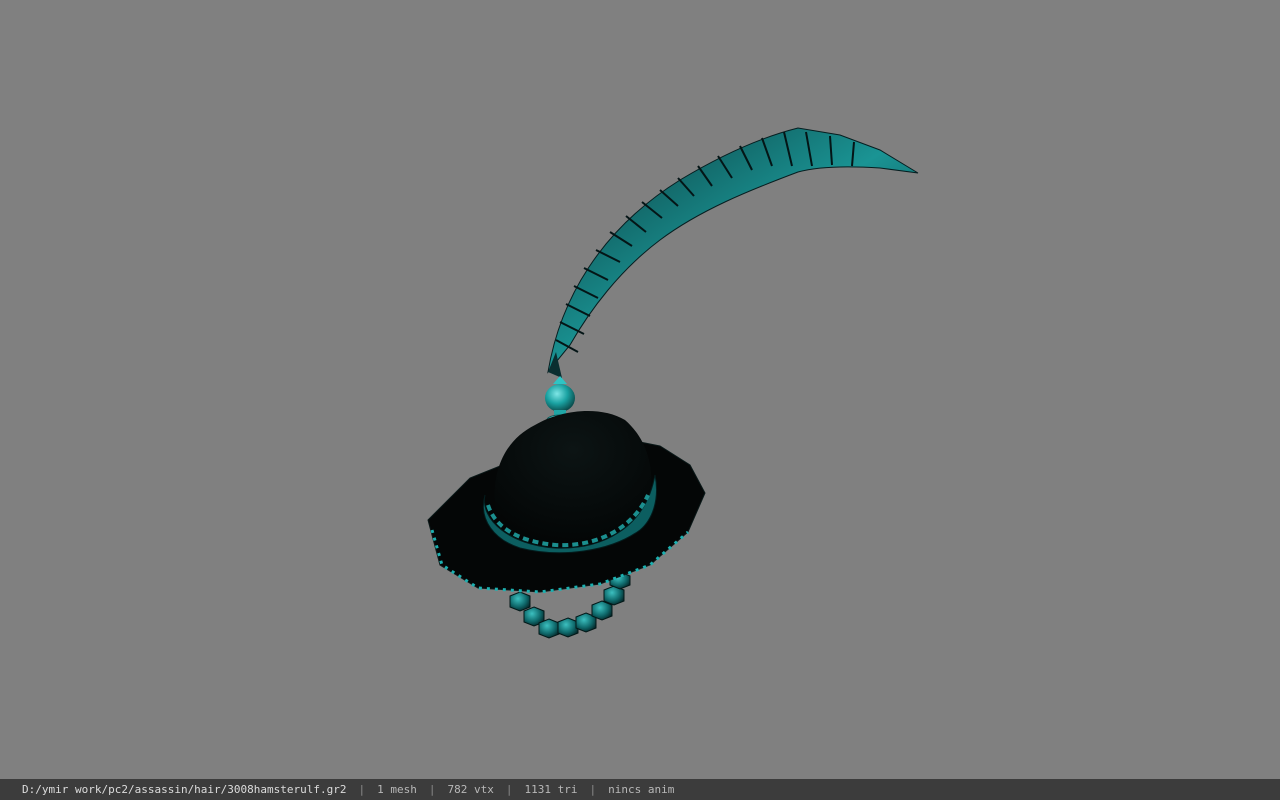  Describe the element at coordinates (733, 252) in the screenshot. I see `feather-part` at that location.